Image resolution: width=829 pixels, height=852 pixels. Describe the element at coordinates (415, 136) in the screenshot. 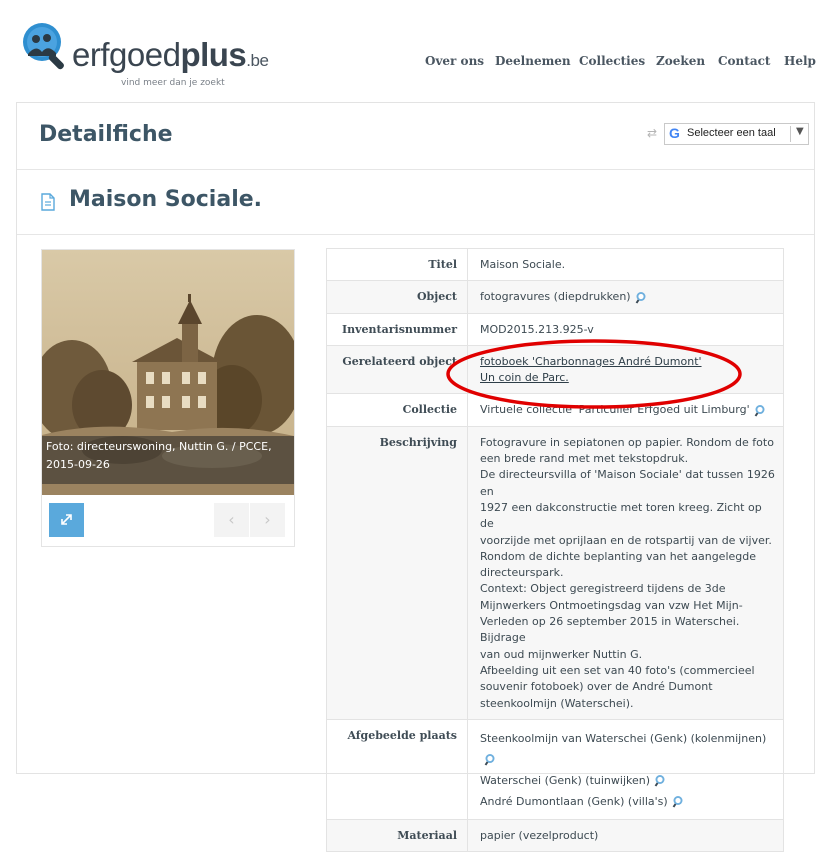

I see `detail-header: Detailfiche ⇄ G Selecteer een taal ▼` at that location.